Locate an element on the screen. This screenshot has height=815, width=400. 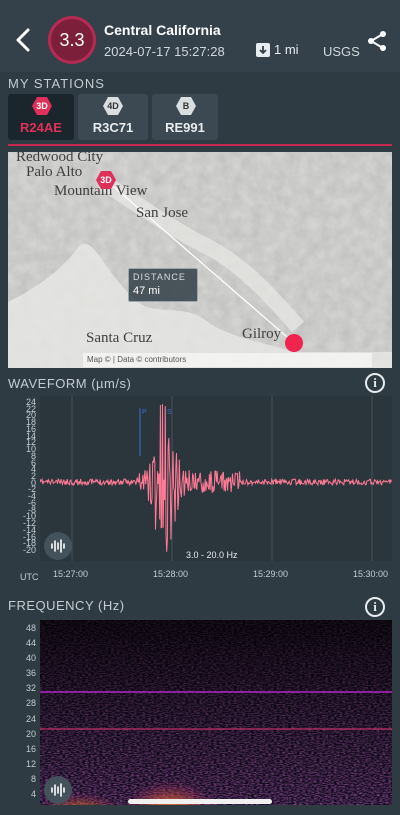
station-badge: B is located at coordinates (186, 106).